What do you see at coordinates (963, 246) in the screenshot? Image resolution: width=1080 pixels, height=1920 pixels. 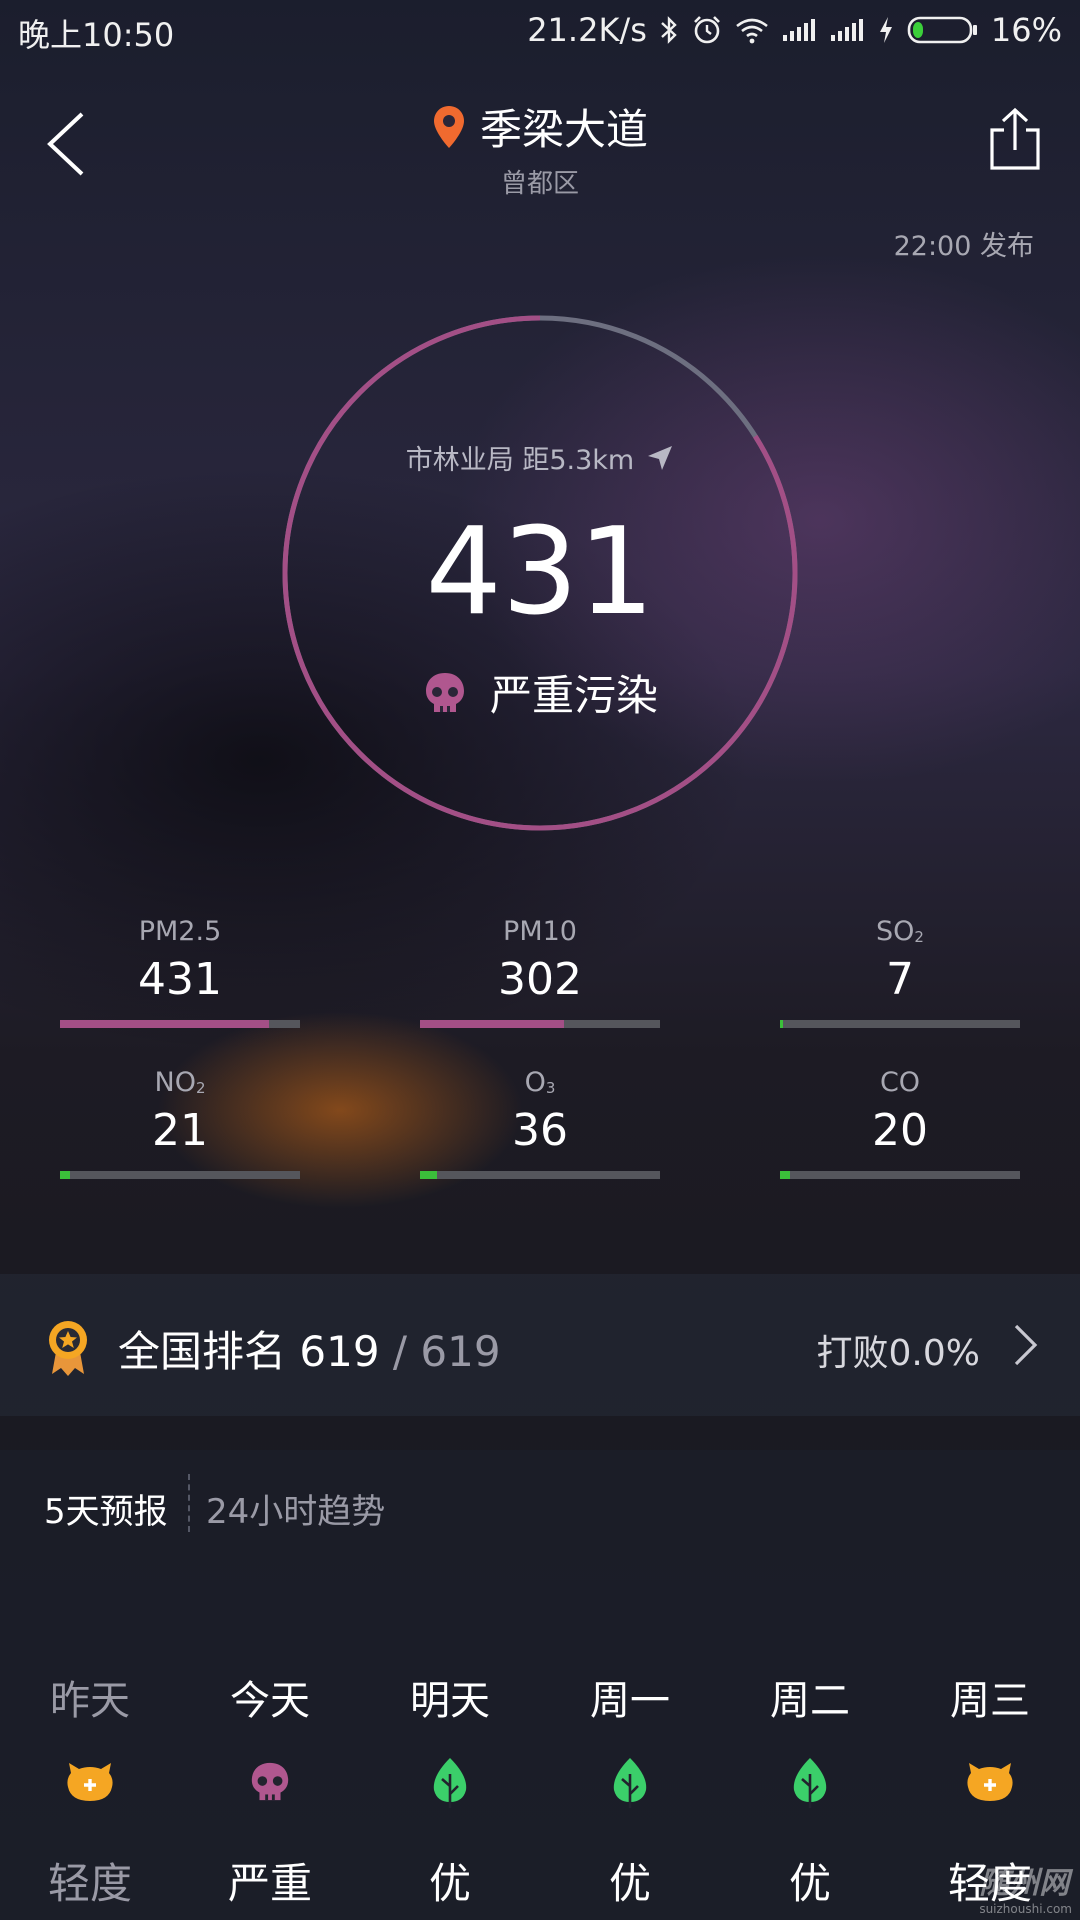 I see `publish-time: 22:00 发布` at bounding box center [963, 246].